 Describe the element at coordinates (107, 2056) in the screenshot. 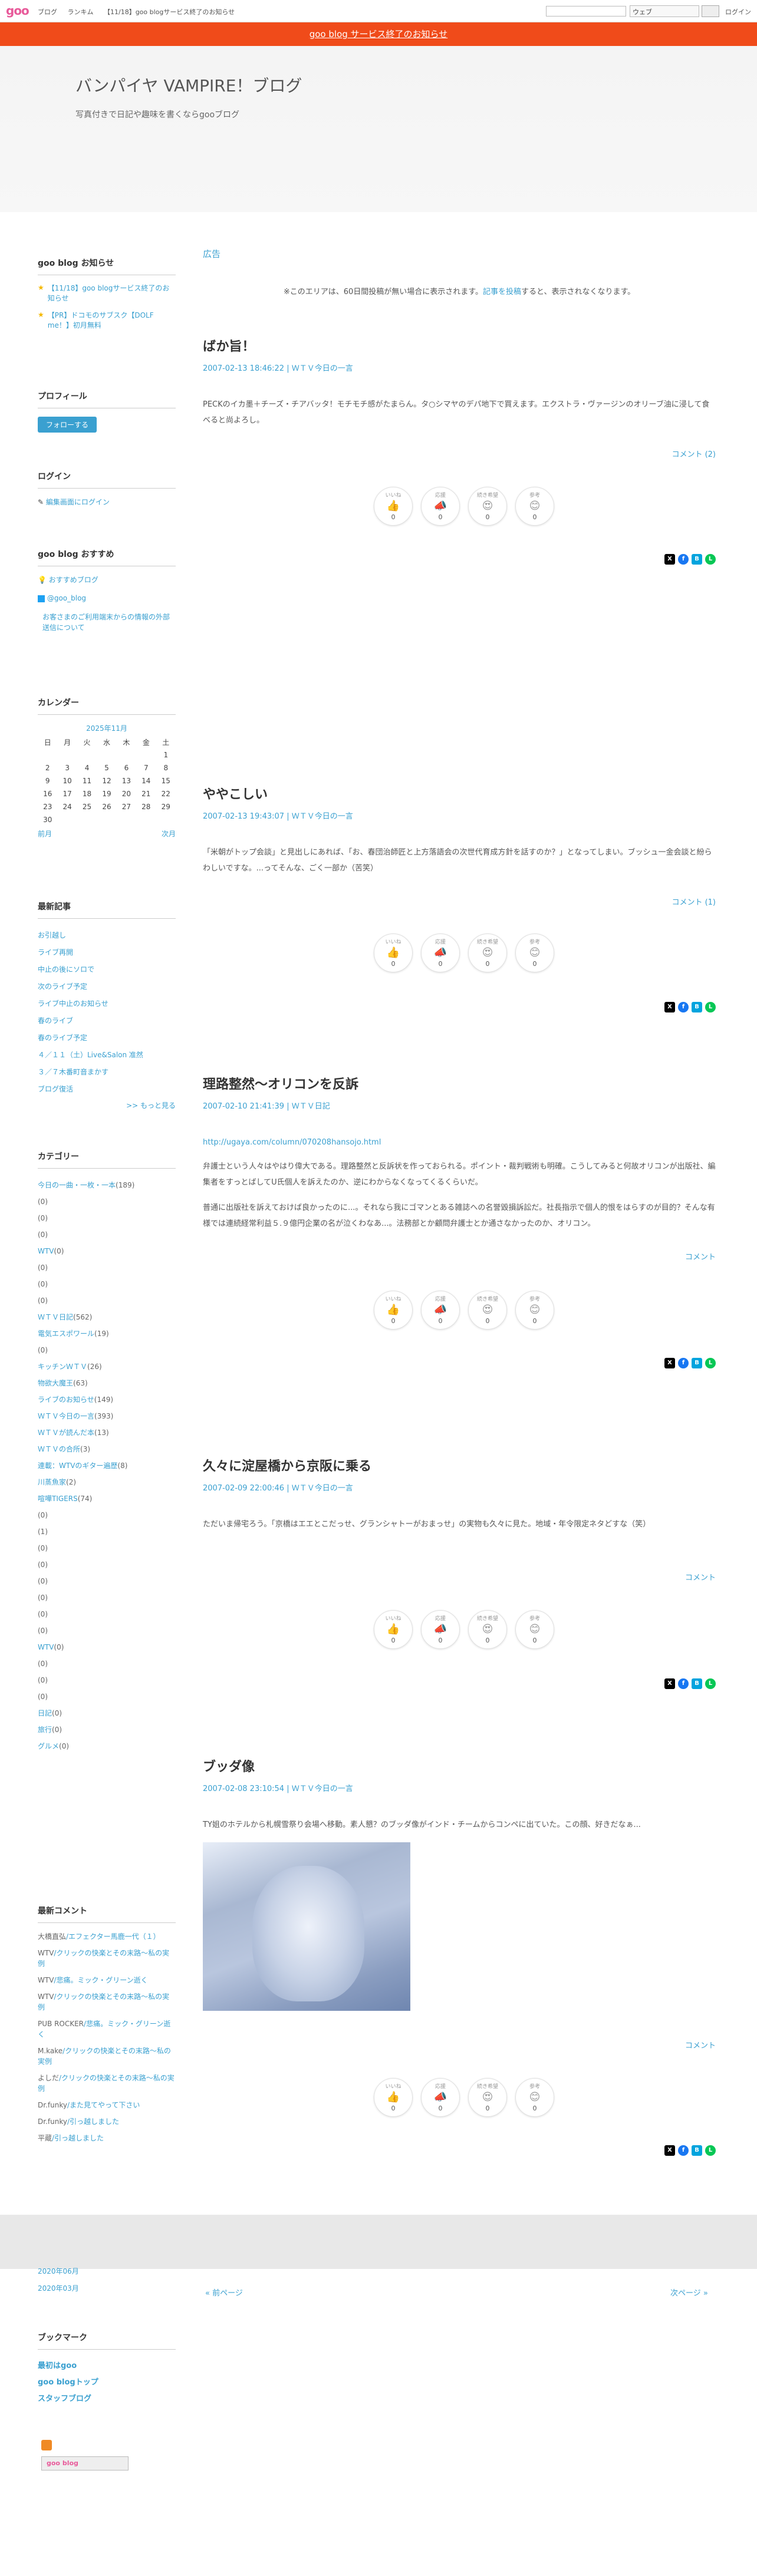

I see `comment-item: M.kake/クリックの快楽とその末路〜私の実例` at that location.